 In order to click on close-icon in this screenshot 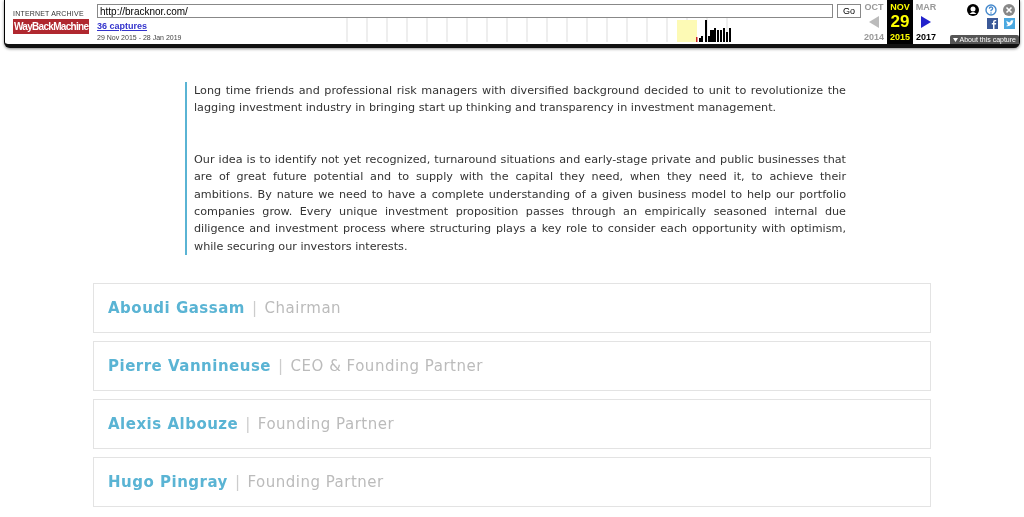, I will do `click(1009, 10)`.